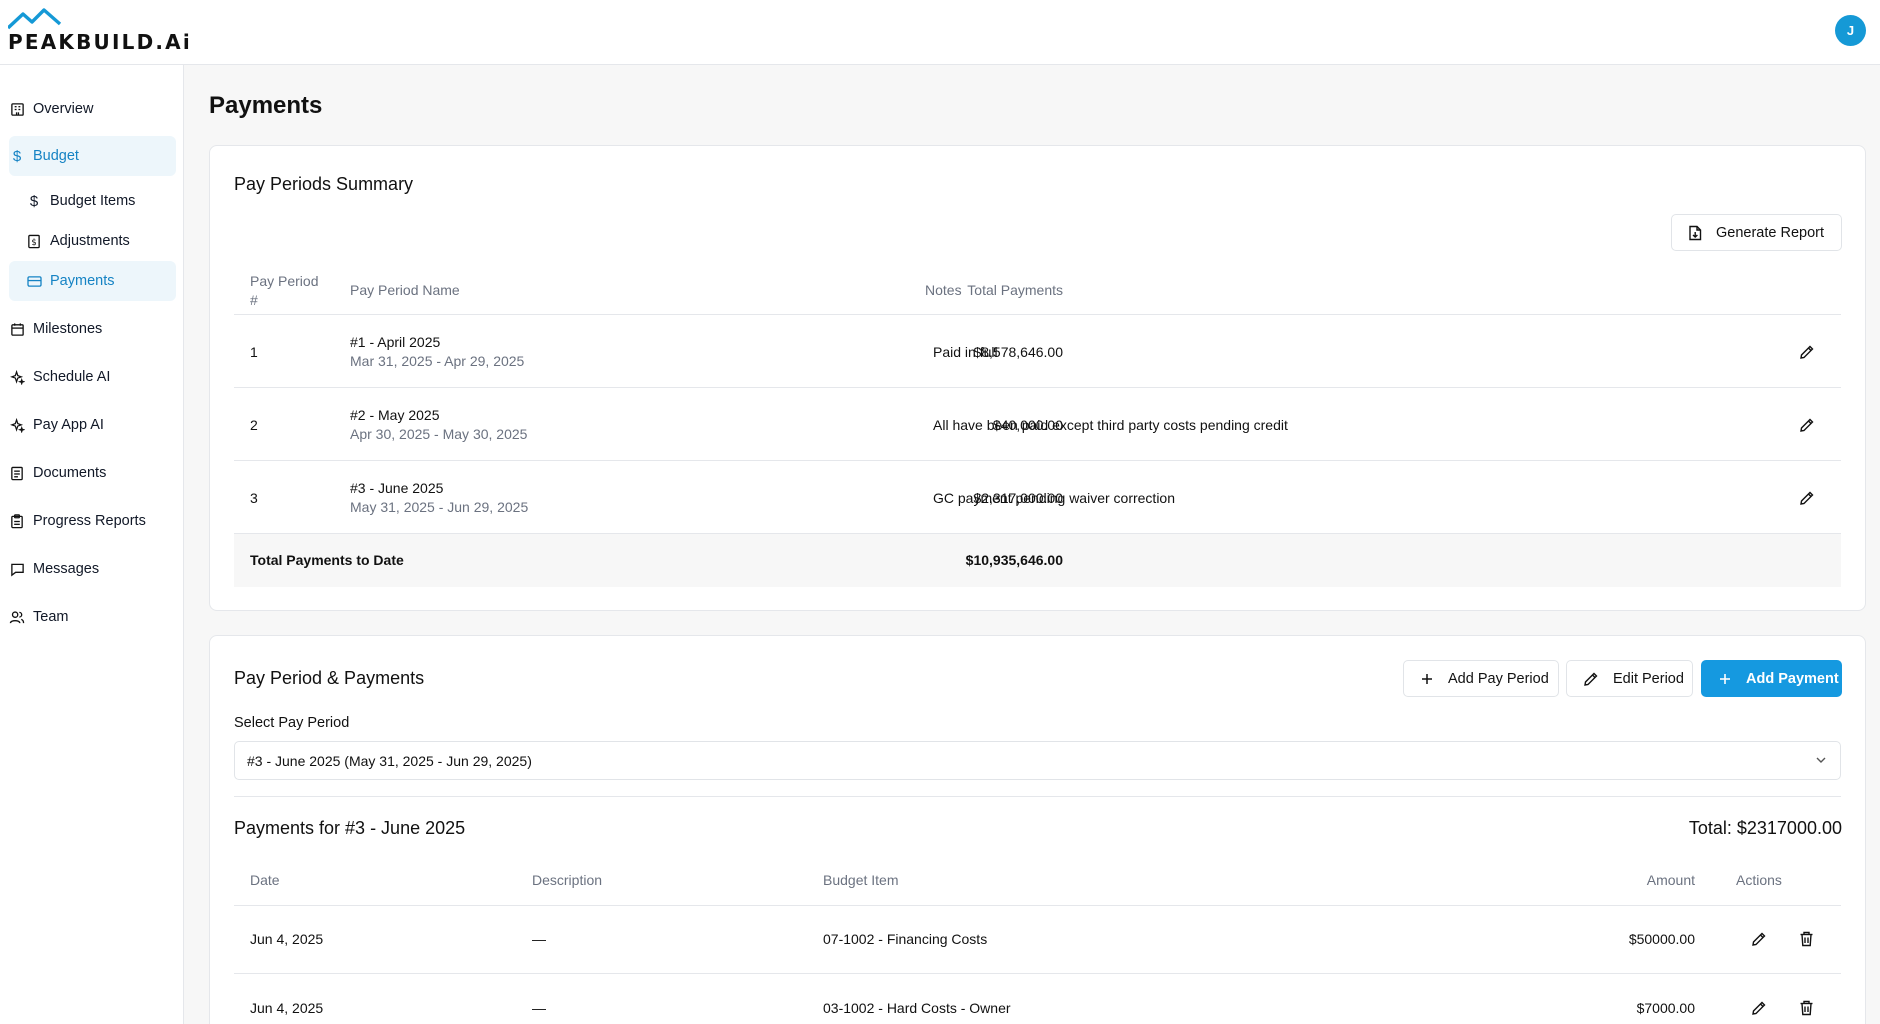 The image size is (1880, 1024). Describe the element at coordinates (56, 156) in the screenshot. I see `sidebar-item-label: Budget` at that location.